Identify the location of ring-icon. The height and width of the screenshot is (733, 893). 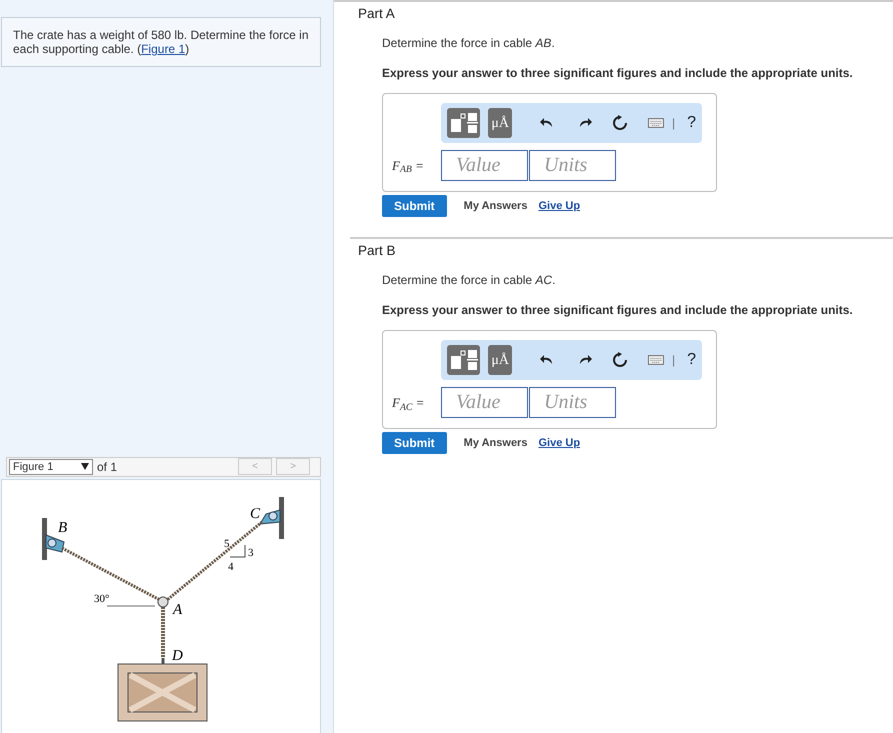
(163, 602).